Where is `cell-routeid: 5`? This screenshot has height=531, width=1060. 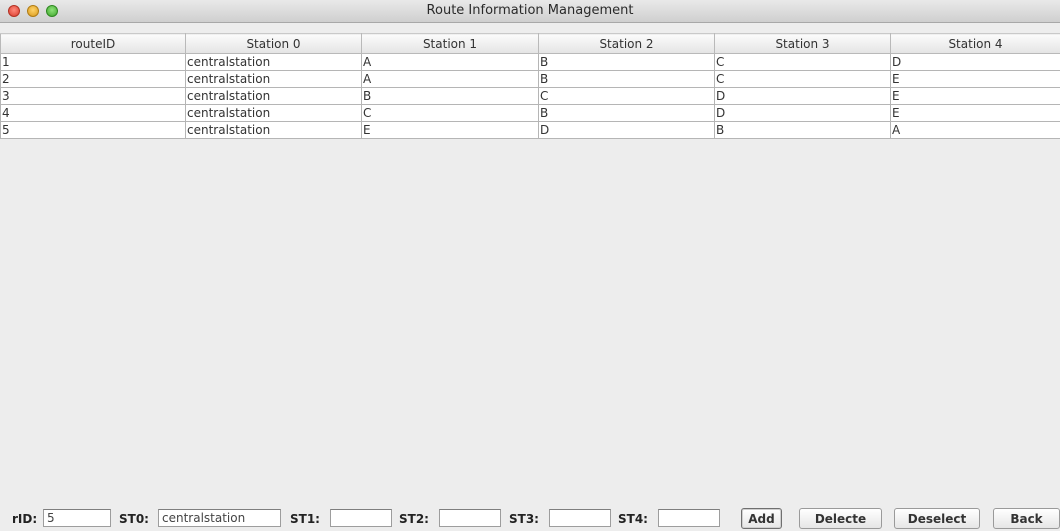
cell-routeid: 5 is located at coordinates (93, 130).